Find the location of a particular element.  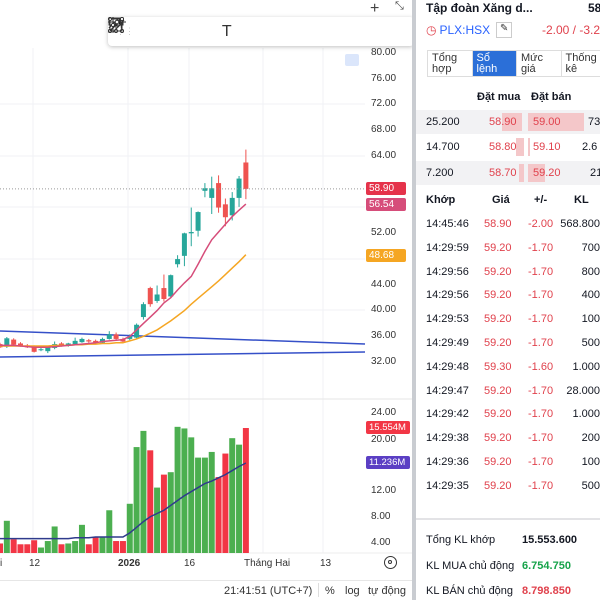

clock-icon: ◷ is located at coordinates (431, 30).